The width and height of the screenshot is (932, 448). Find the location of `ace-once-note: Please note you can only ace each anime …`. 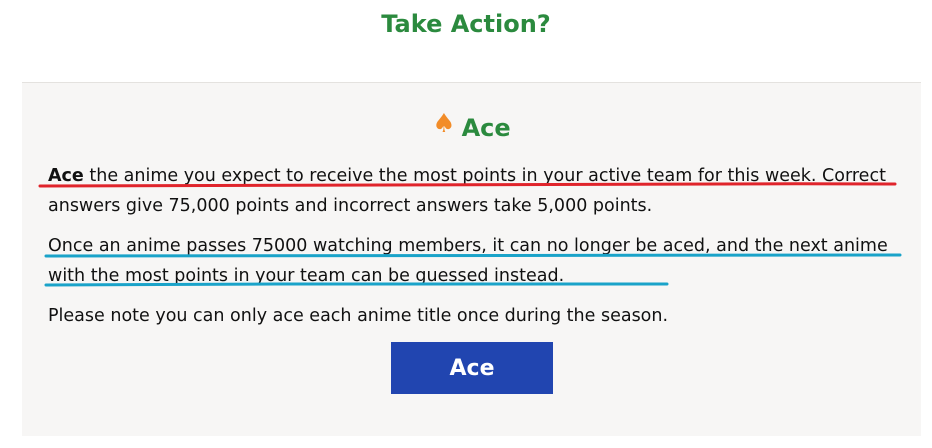

ace-once-note: Please note you can only ace each anime … is located at coordinates (358, 316).